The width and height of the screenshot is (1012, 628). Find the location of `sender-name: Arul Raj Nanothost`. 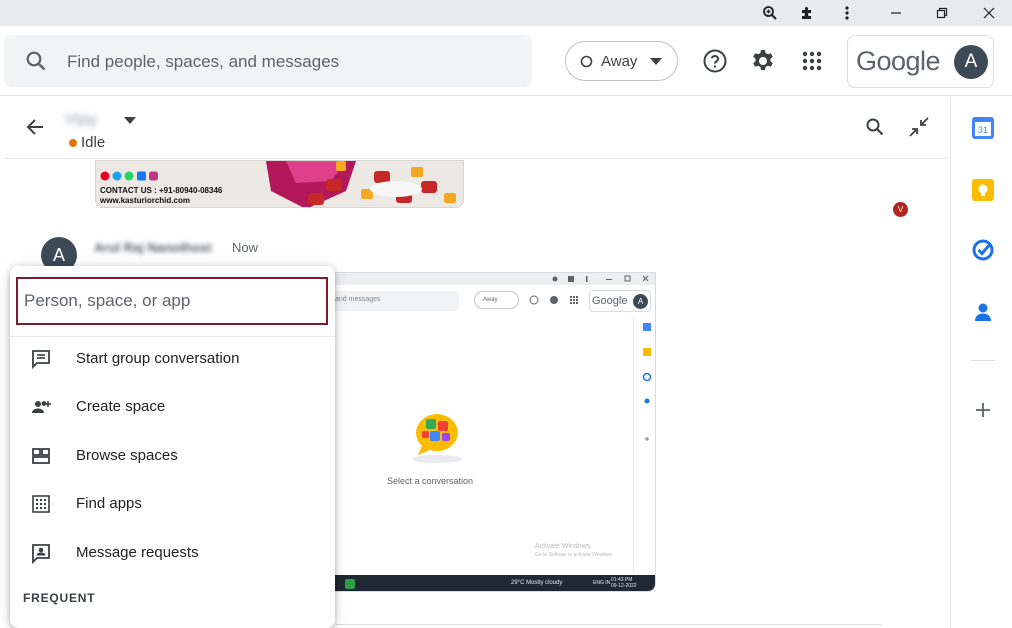

sender-name: Arul Raj Nanothost is located at coordinates (153, 247).